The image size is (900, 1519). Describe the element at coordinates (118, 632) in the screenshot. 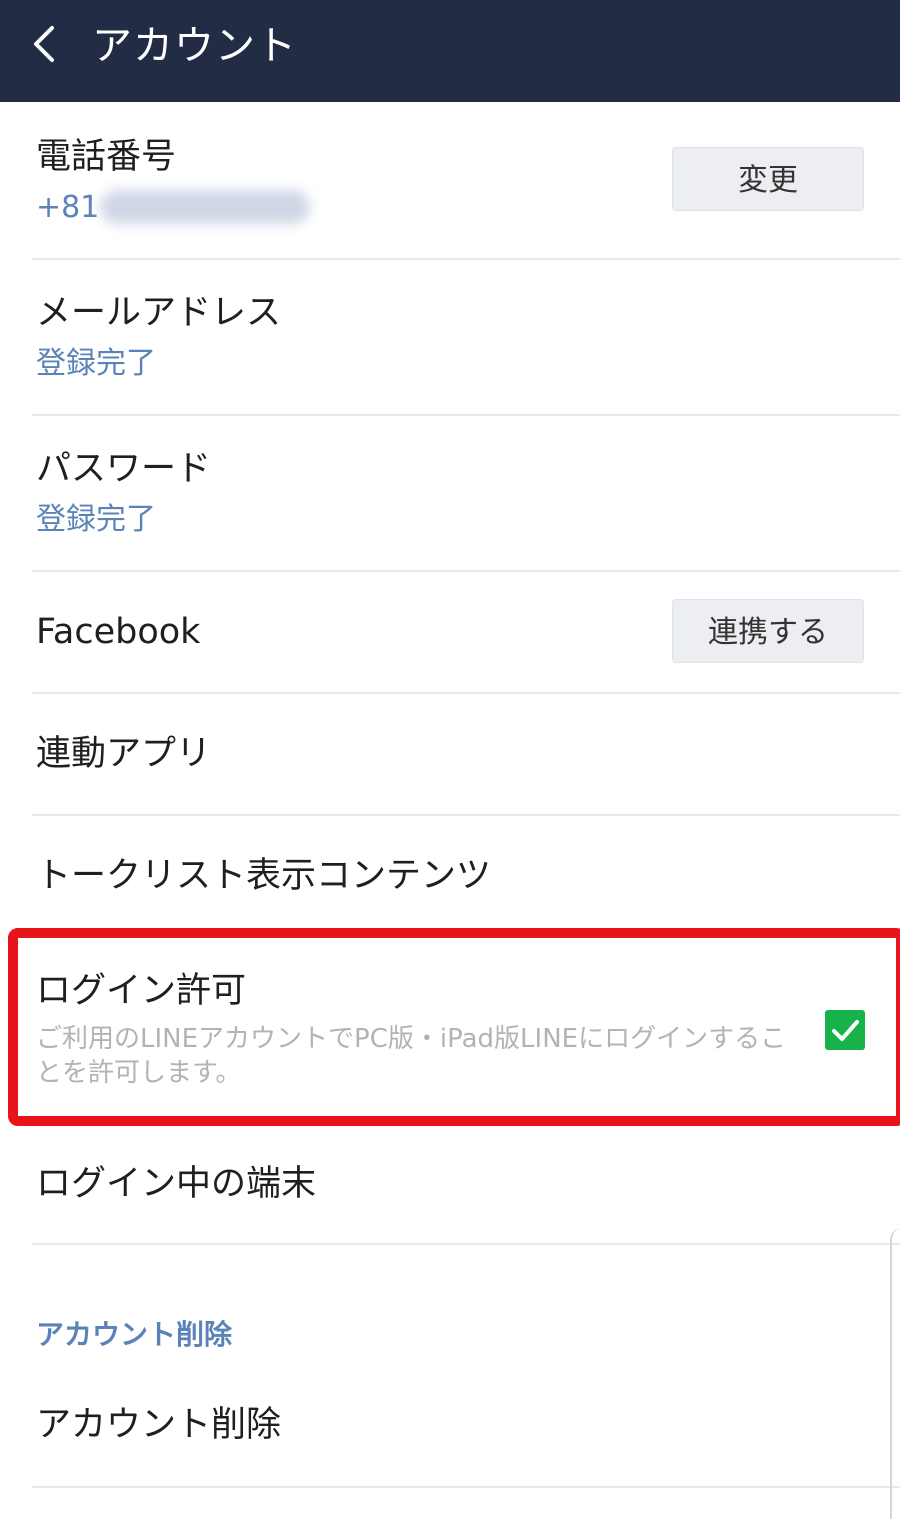

I see `facebook-label: Facebook` at that location.